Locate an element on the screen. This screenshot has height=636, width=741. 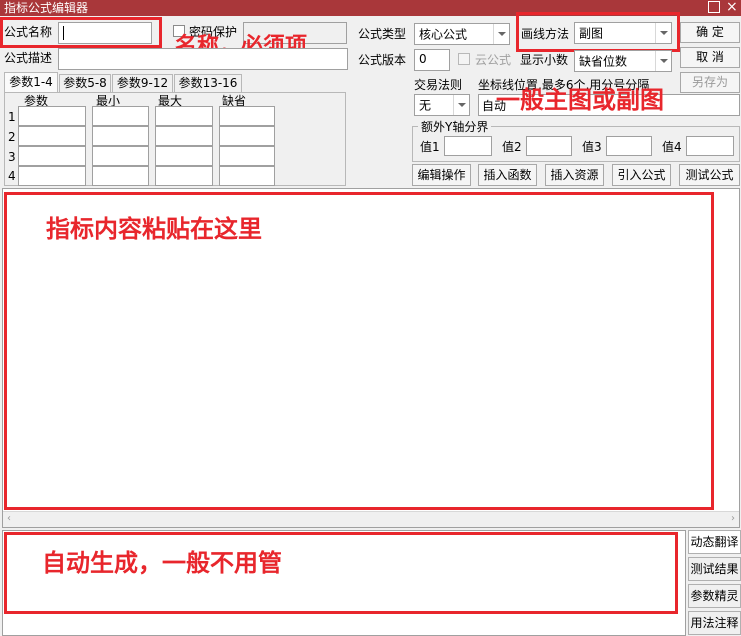
param-3-name is located at coordinates (52, 156).